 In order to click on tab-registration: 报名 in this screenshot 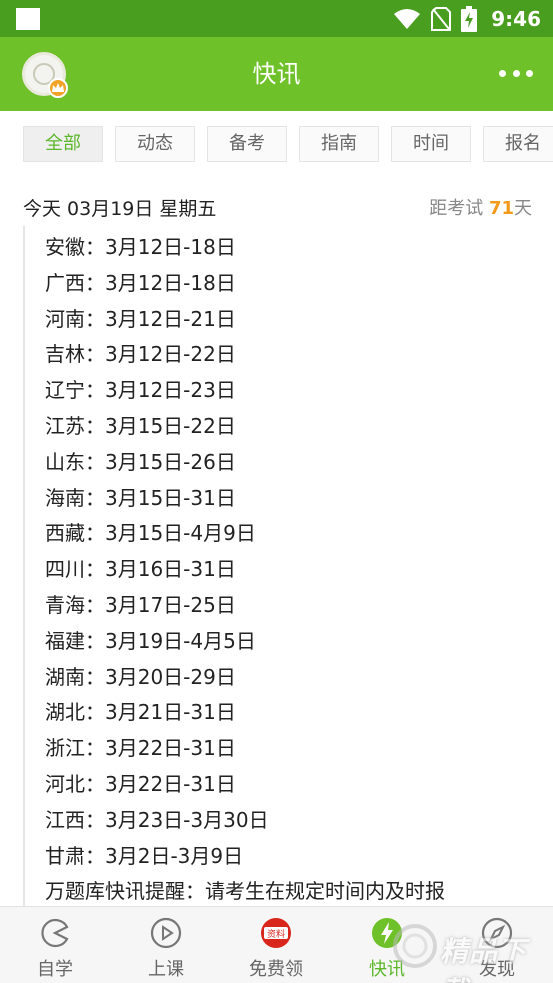, I will do `click(518, 144)`.